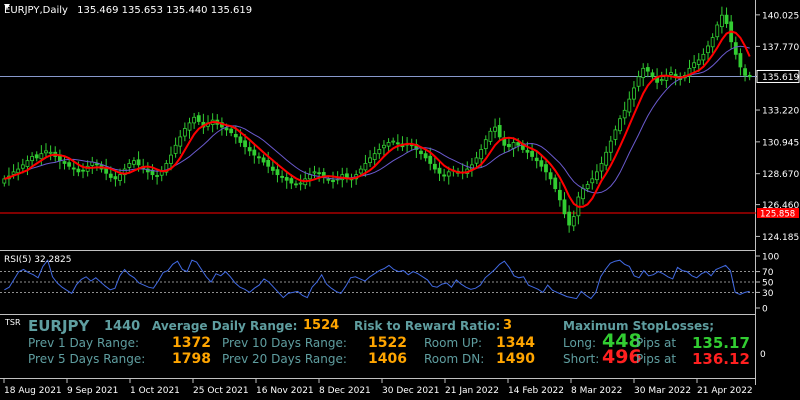 This screenshot has width=800, height=400. What do you see at coordinates (285, 391) in the screenshot?
I see `time-tick-label: 16 Nov 2021` at bounding box center [285, 391].